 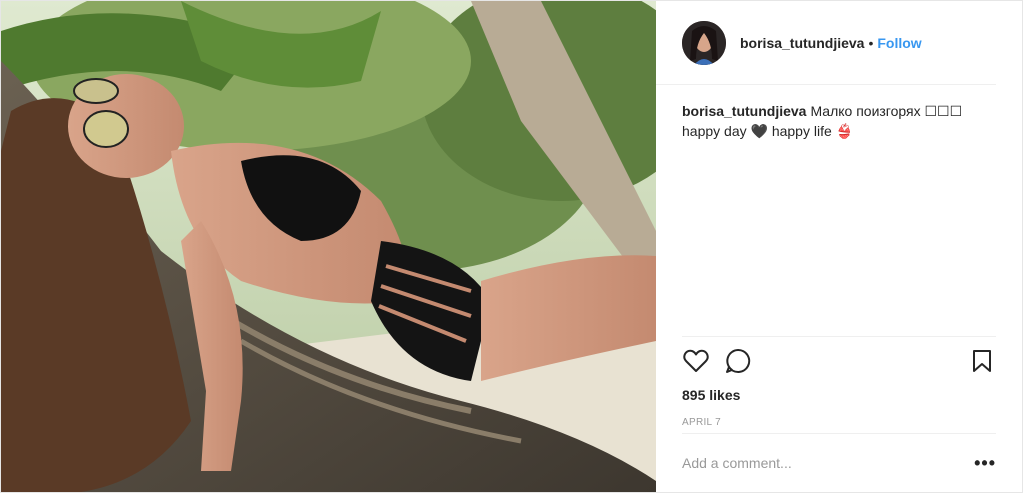 I want to click on post-date: APRIL 7, so click(x=839, y=422).